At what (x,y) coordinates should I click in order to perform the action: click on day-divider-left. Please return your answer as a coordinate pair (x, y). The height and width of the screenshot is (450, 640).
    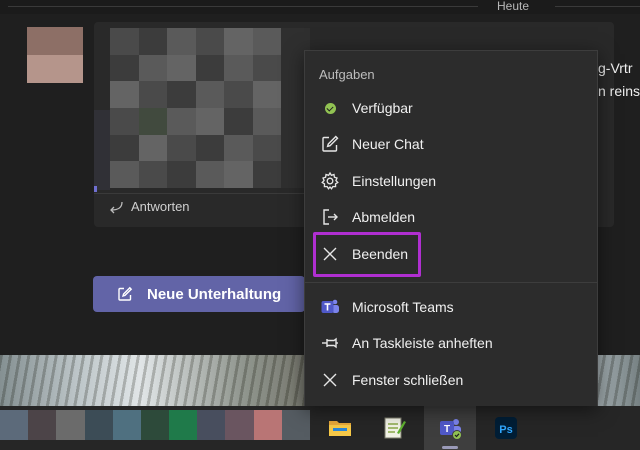
    Looking at the image, I should click on (243, 6).